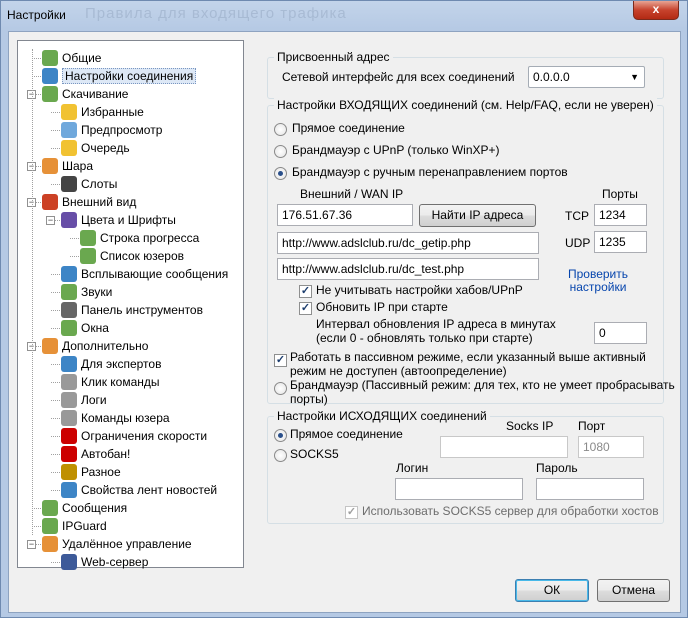 This screenshot has width=688, height=618. I want to click on incoming-direct-label: Прямое соединение, so click(348, 128).